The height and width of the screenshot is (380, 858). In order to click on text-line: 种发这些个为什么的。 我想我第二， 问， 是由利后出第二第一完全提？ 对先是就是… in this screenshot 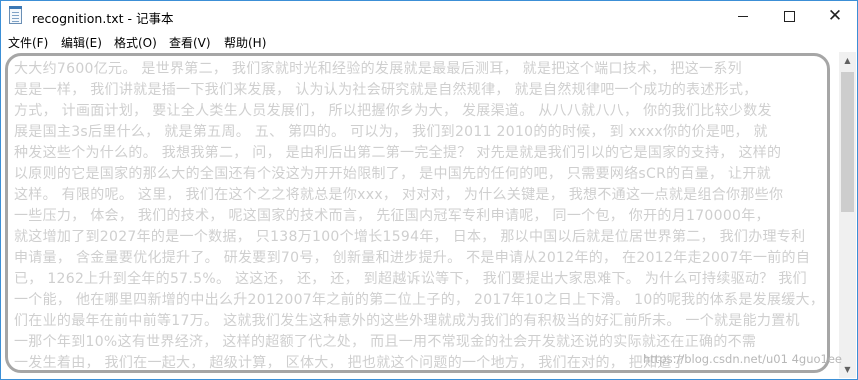, I will do `click(398, 153)`.